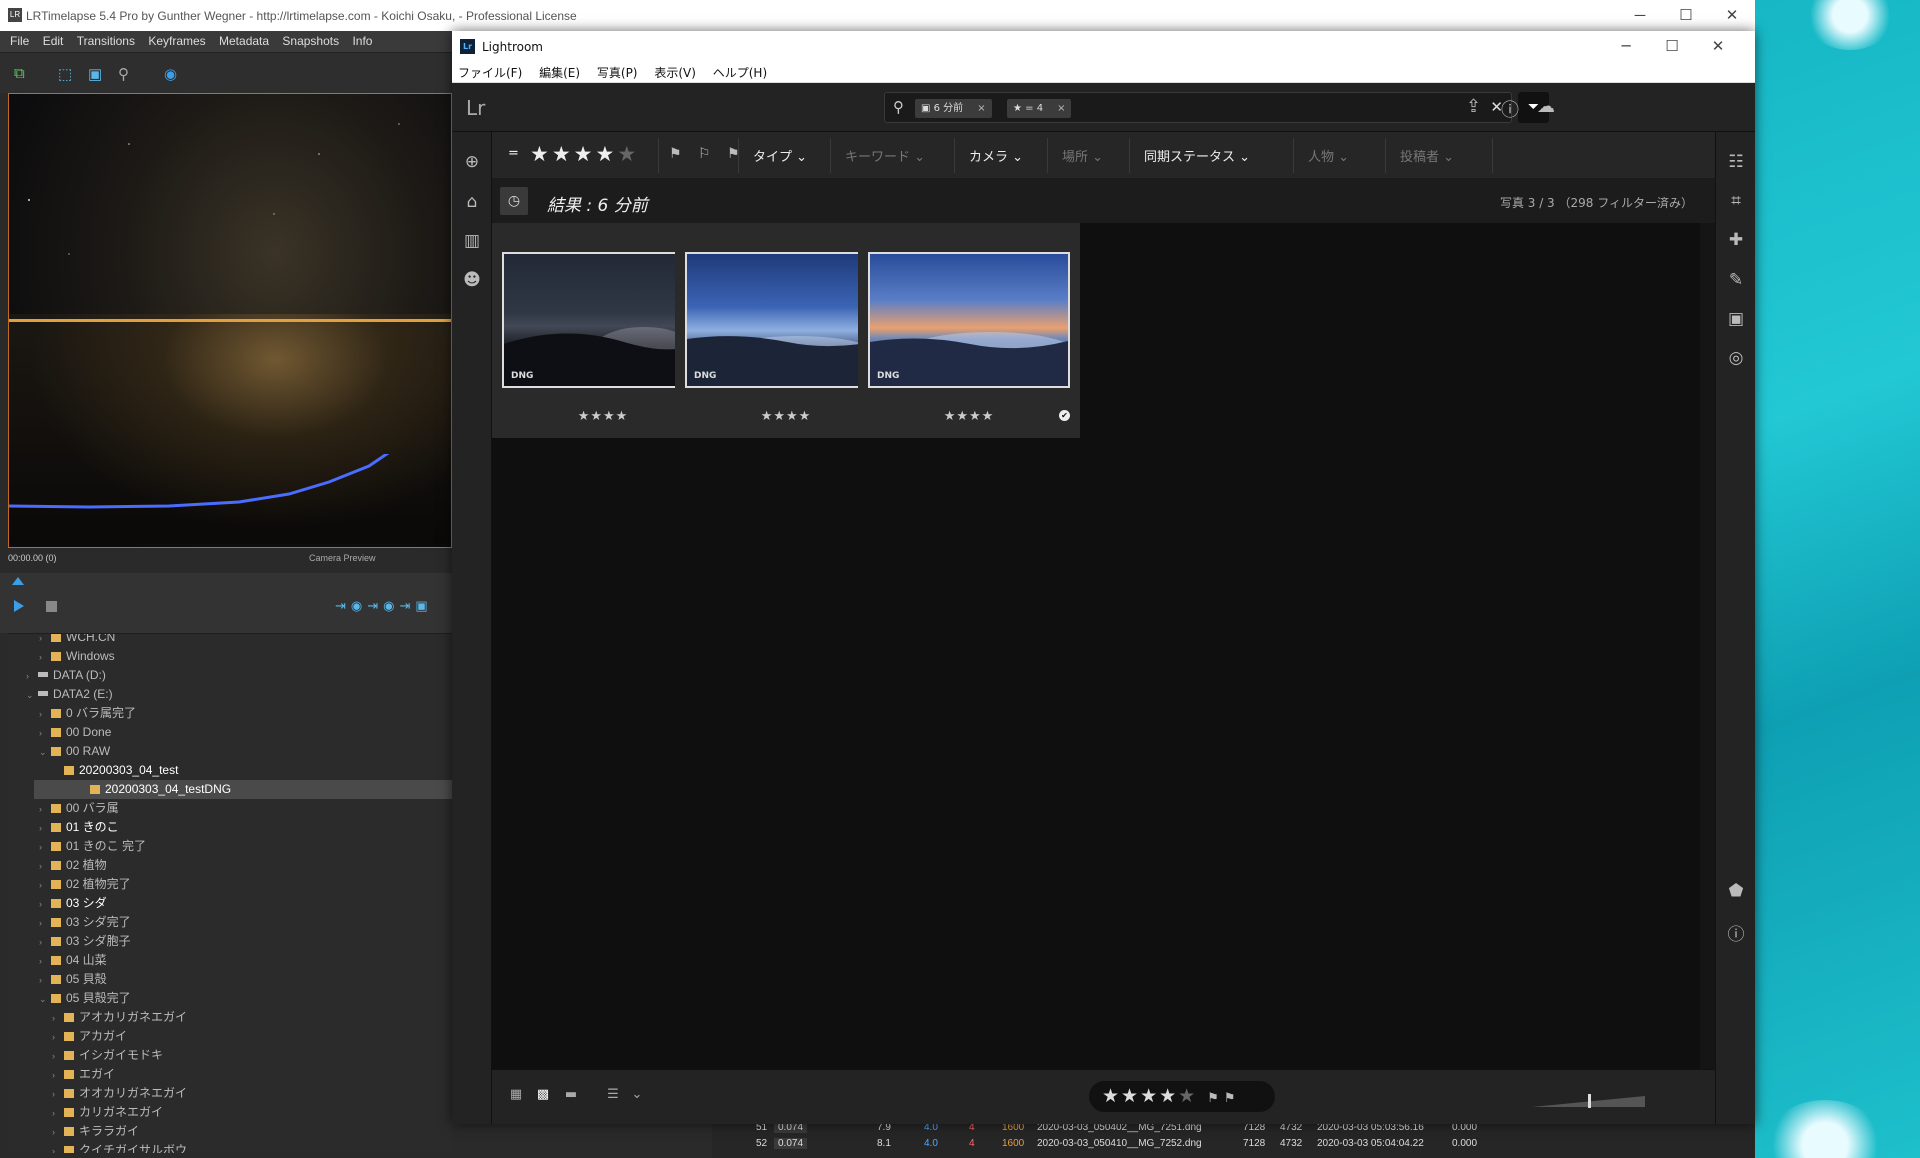  I want to click on detail-view-icon: ▬, so click(571, 1095).